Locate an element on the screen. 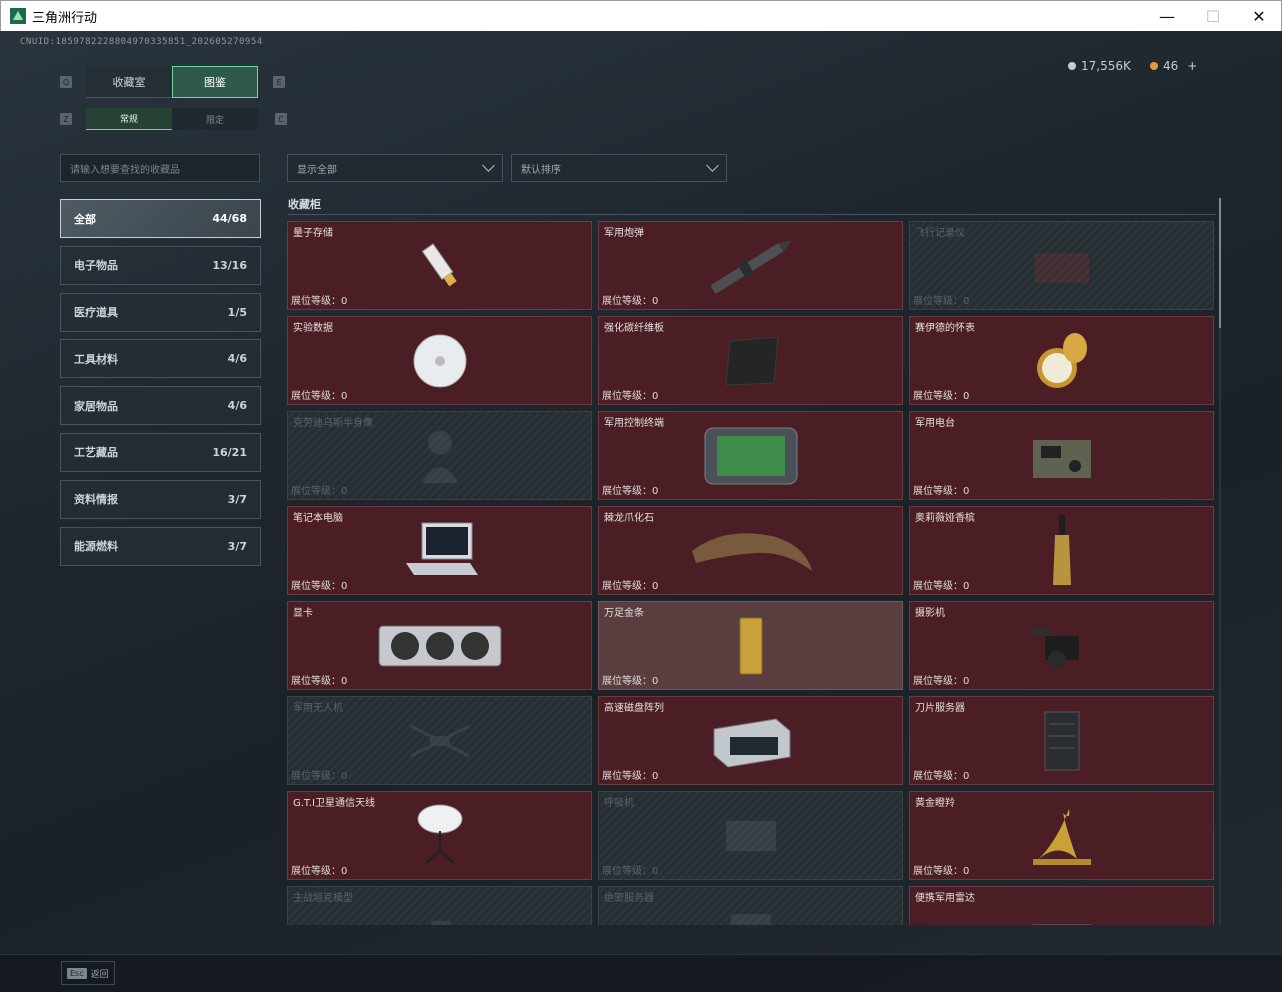 The height and width of the screenshot is (992, 1282). category-label: 工具材料 is located at coordinates (96, 359).